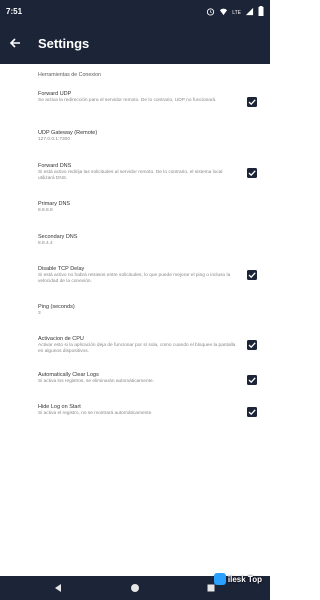 Image resolution: width=320 pixels, height=600 pixels. What do you see at coordinates (45, 210) in the screenshot?
I see `setting-summary: 8.8.8.8` at bounding box center [45, 210].